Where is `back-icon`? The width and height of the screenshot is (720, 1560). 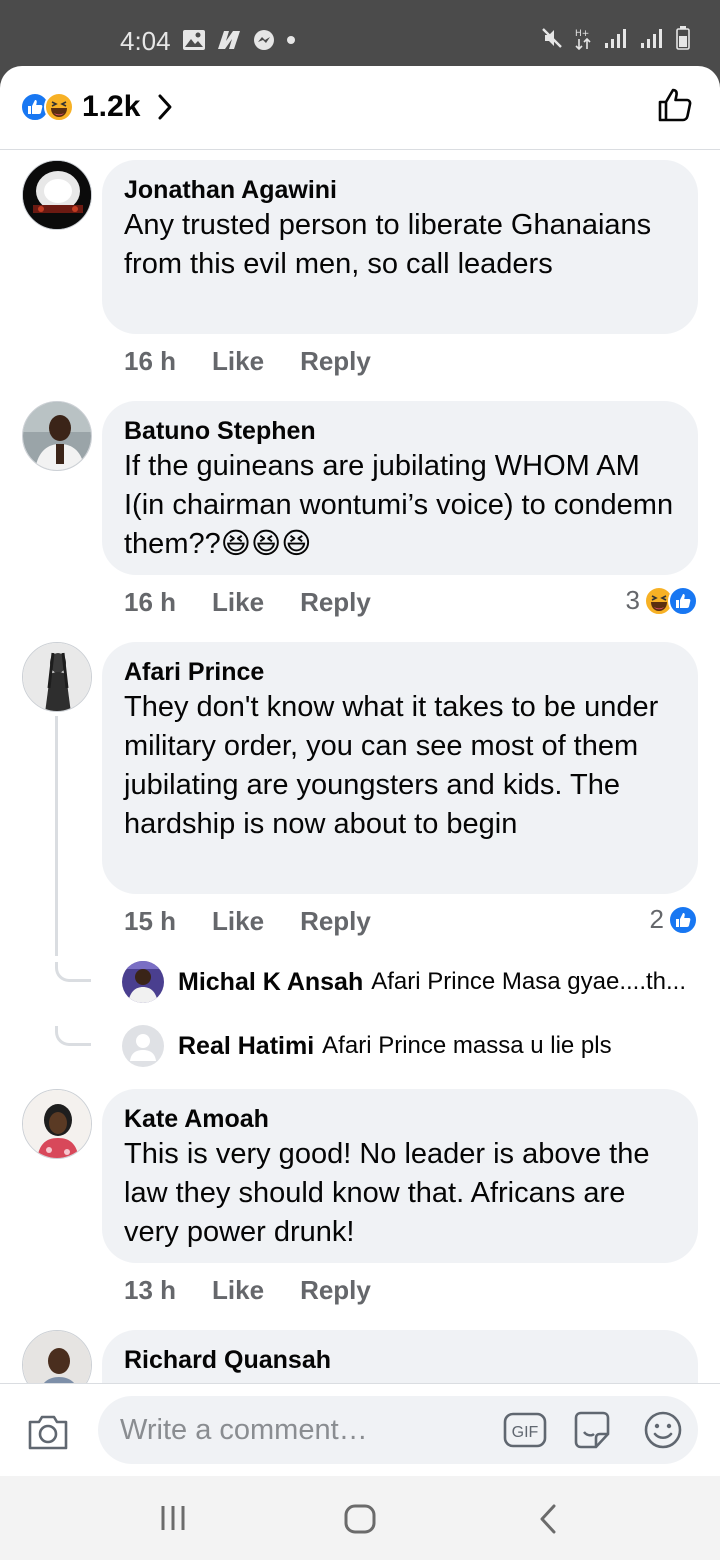 back-icon is located at coordinates (548, 1519).